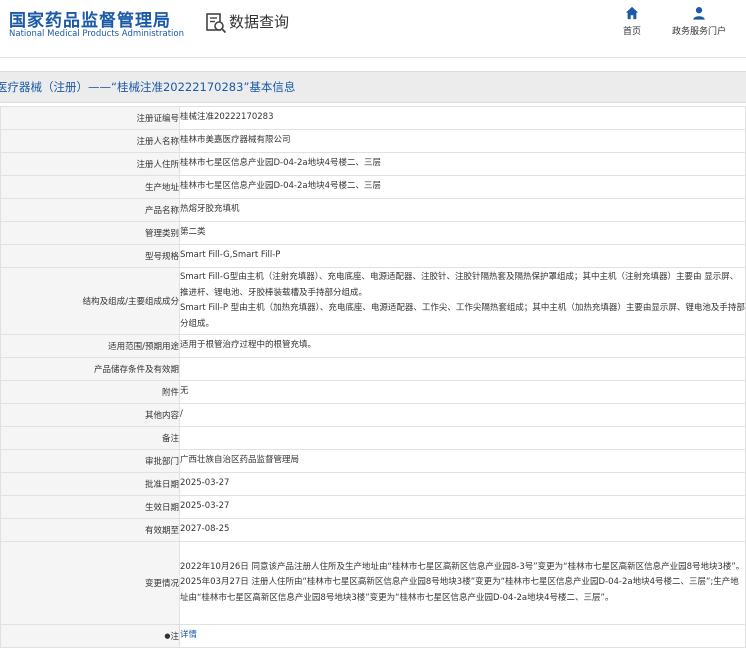 This screenshot has width=746, height=659. Describe the element at coordinates (90, 118) in the screenshot. I see `field-label: 注册证编号` at that location.